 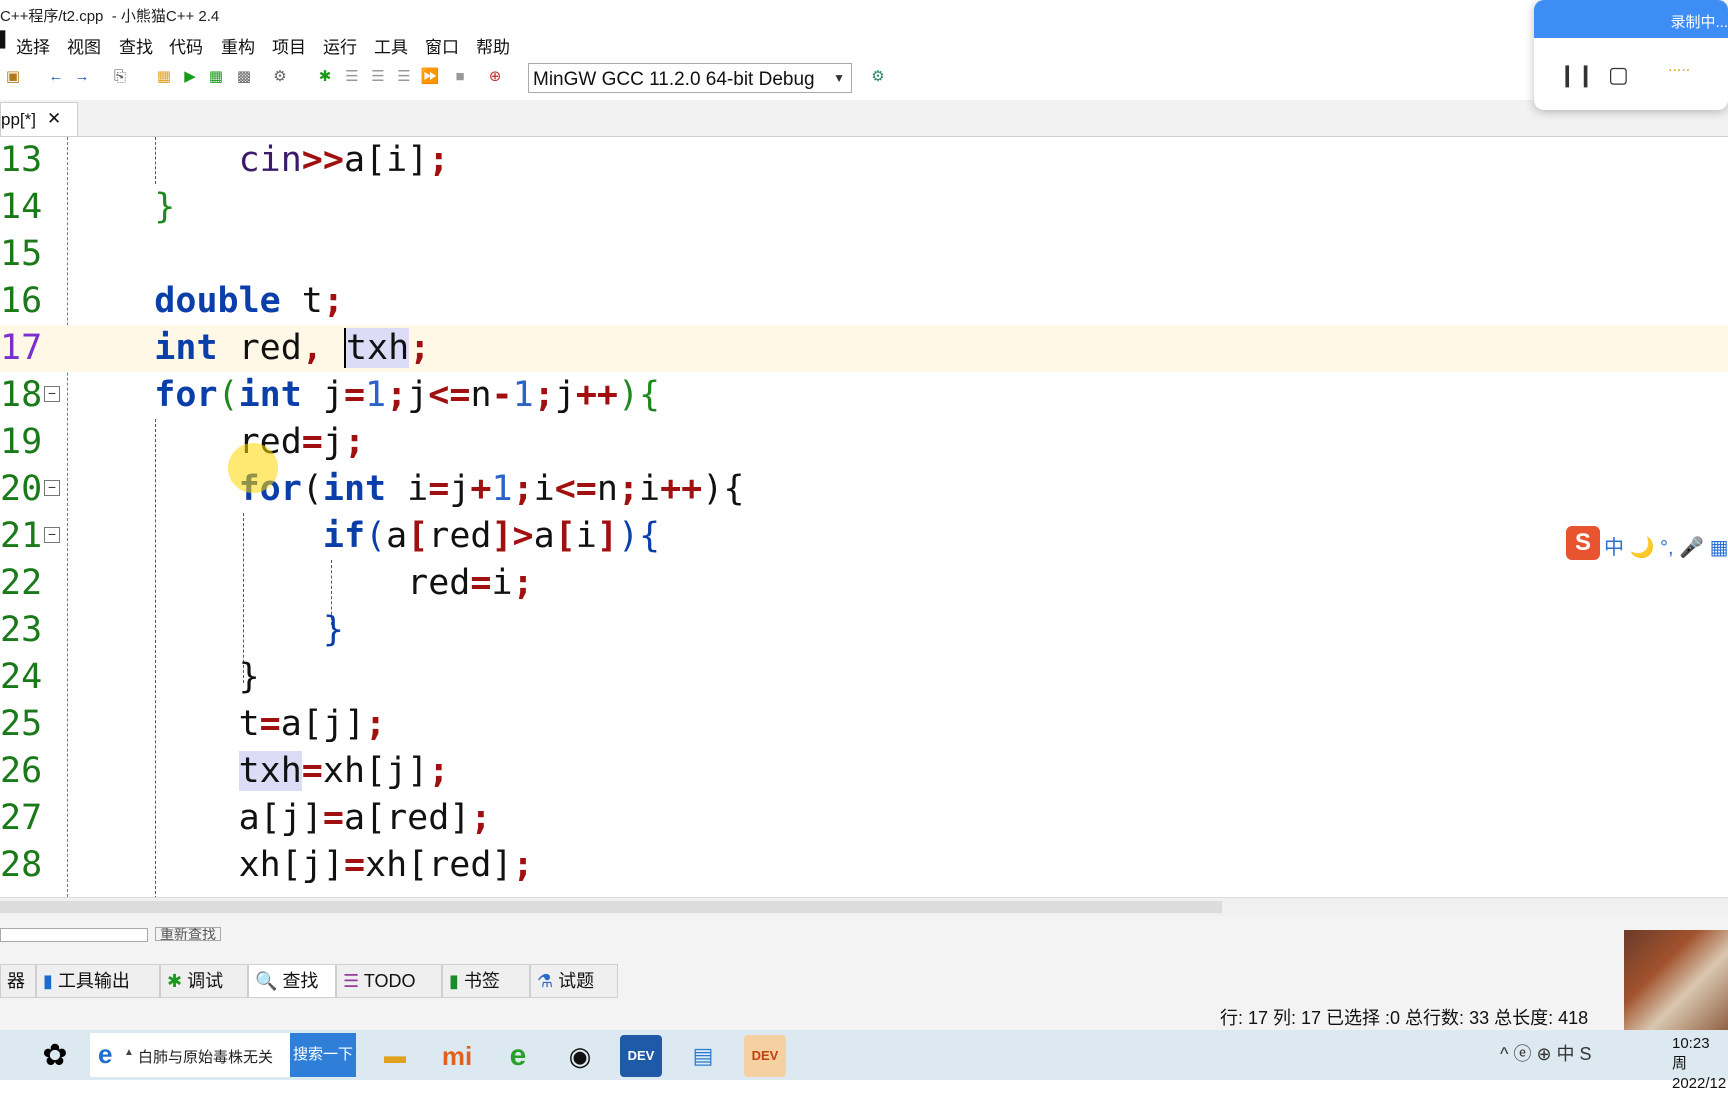 I want to click on line-number: 26, so click(x=21, y=771).